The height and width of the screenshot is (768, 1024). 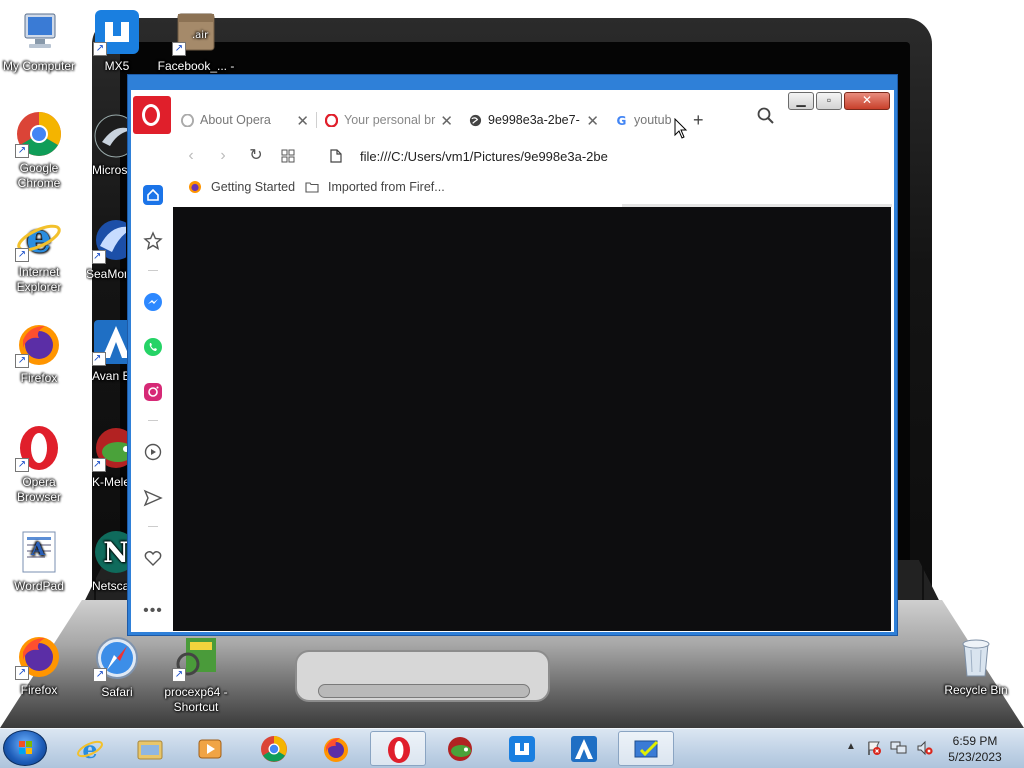 I want to click on desktop-icon-label: Opera Browser, so click(x=38, y=489).